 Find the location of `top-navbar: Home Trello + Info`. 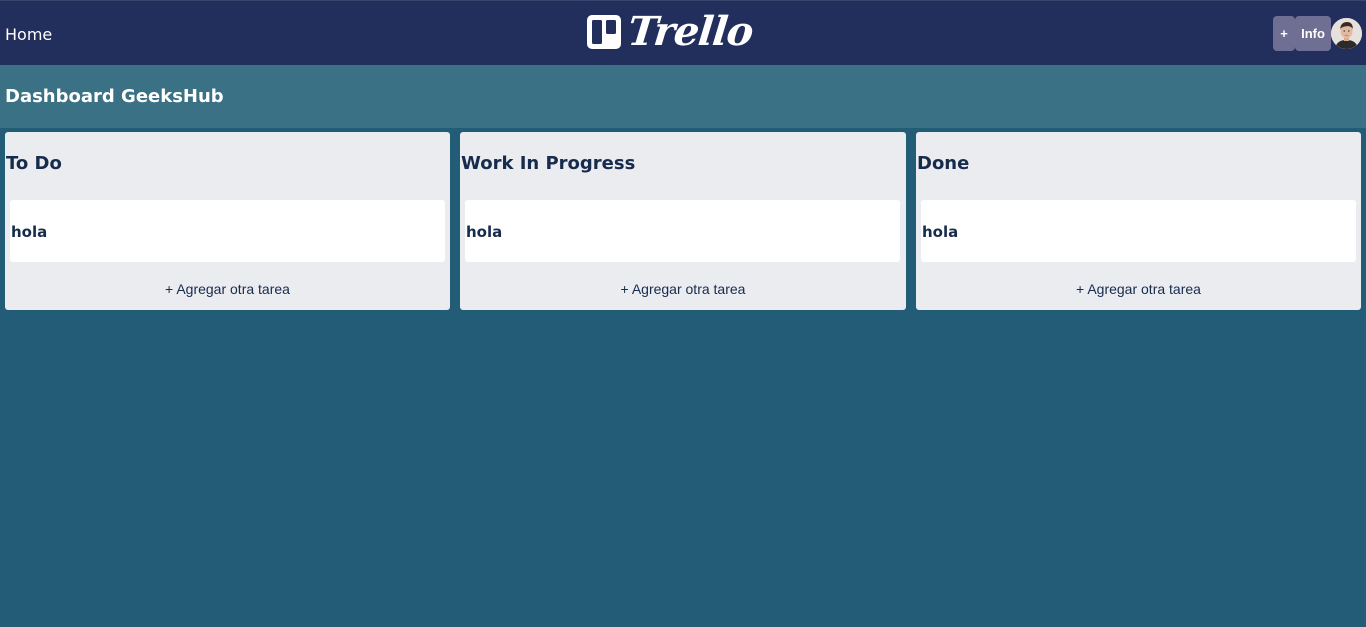

top-navbar: Home Trello + Info is located at coordinates (683, 32).